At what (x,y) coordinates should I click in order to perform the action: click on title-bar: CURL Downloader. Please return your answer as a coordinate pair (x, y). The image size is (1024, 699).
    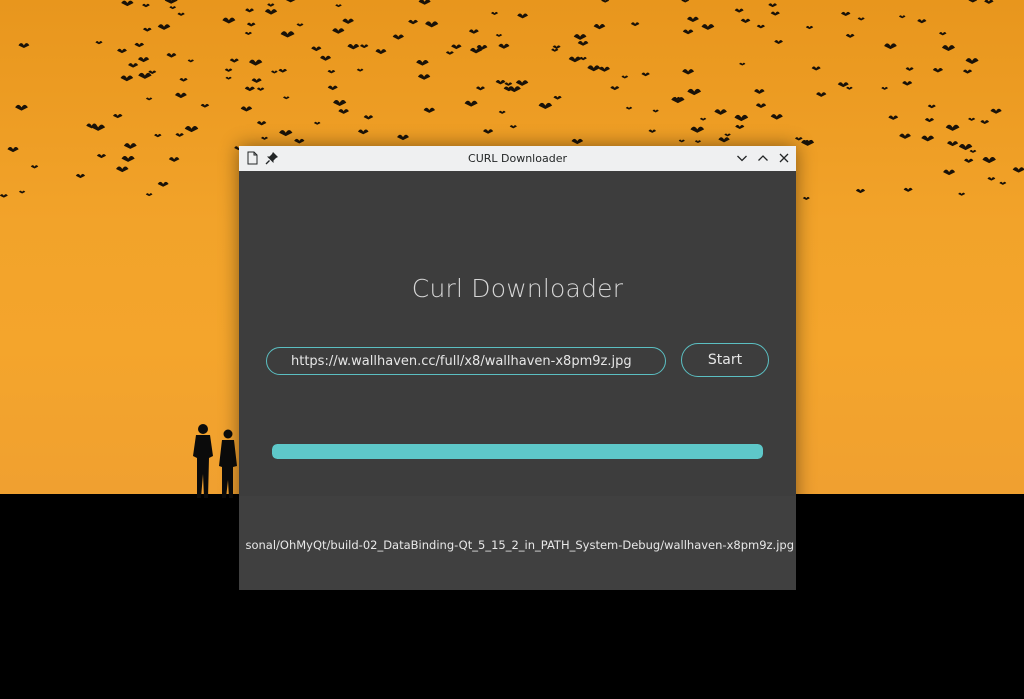
    Looking at the image, I should click on (517, 158).